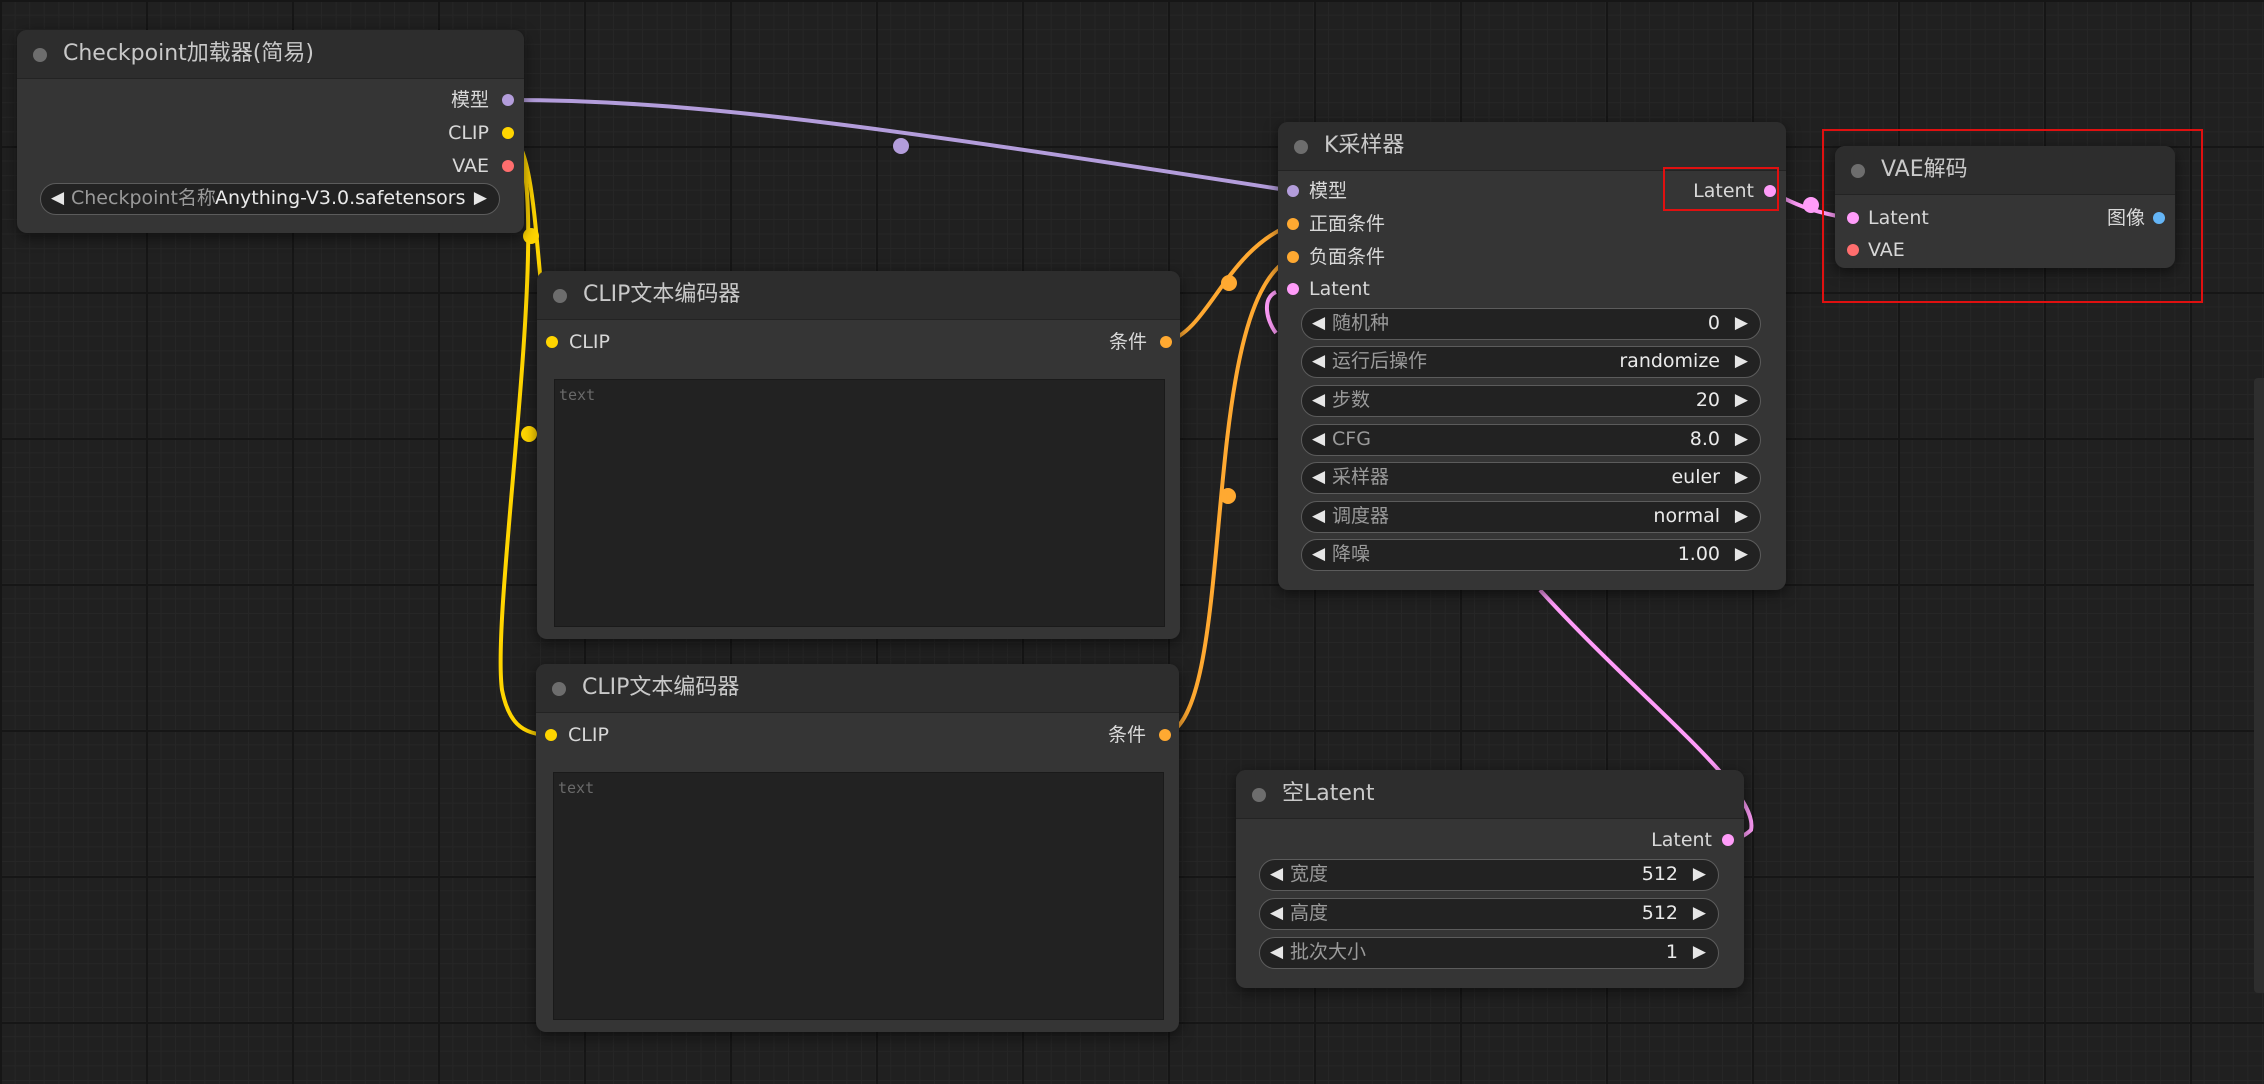  What do you see at coordinates (661, 687) in the screenshot?
I see `node-title: CLIP文本编码器` at bounding box center [661, 687].